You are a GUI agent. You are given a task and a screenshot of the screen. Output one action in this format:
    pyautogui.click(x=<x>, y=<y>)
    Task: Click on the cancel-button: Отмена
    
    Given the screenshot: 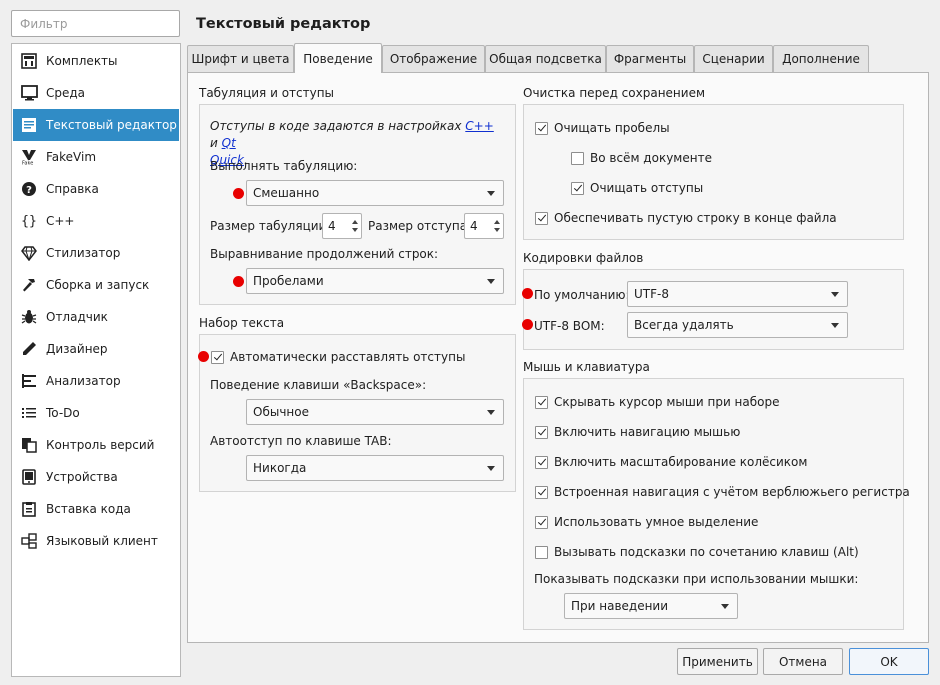 What is the action you would take?
    pyautogui.click(x=803, y=661)
    